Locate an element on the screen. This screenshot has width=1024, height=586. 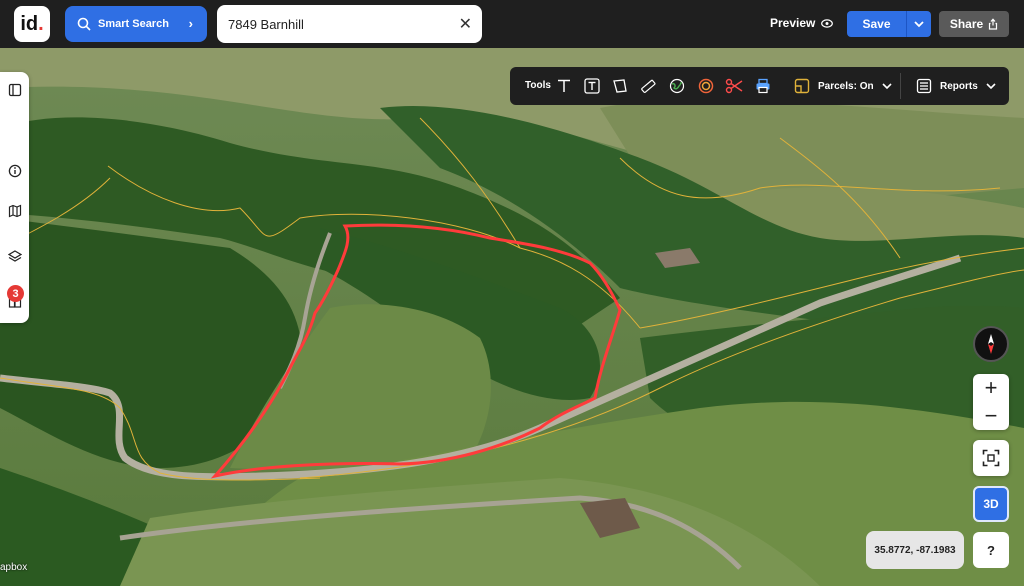
print-tool-button is located at coordinates (763, 86).